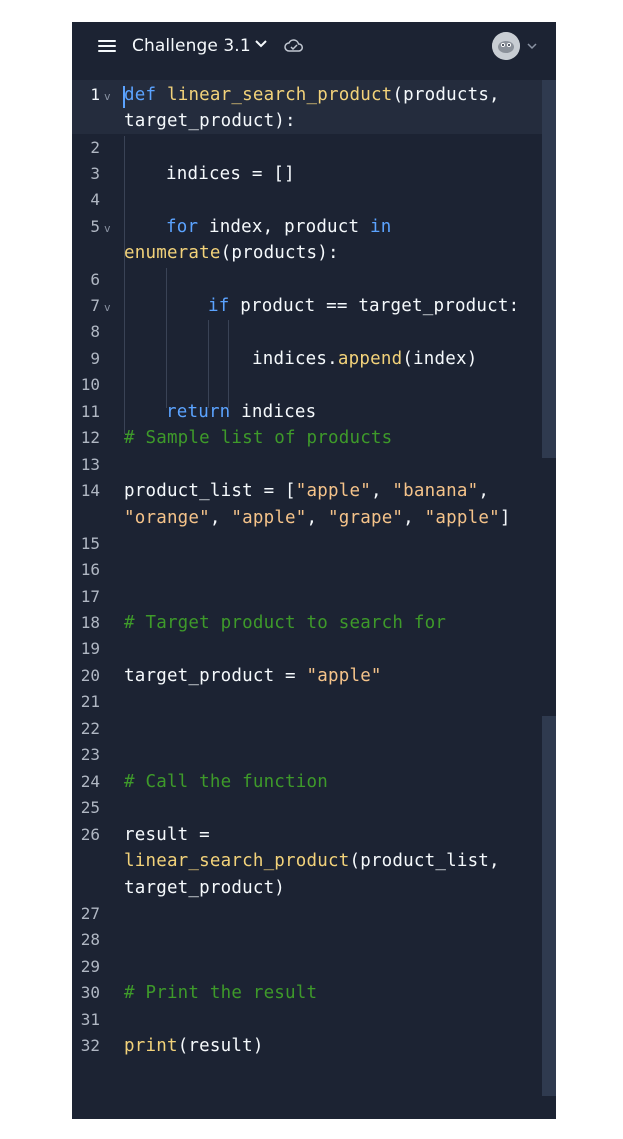 This screenshot has width=623, height=1139. I want to click on code-line: # Print the result, so click(220, 993).